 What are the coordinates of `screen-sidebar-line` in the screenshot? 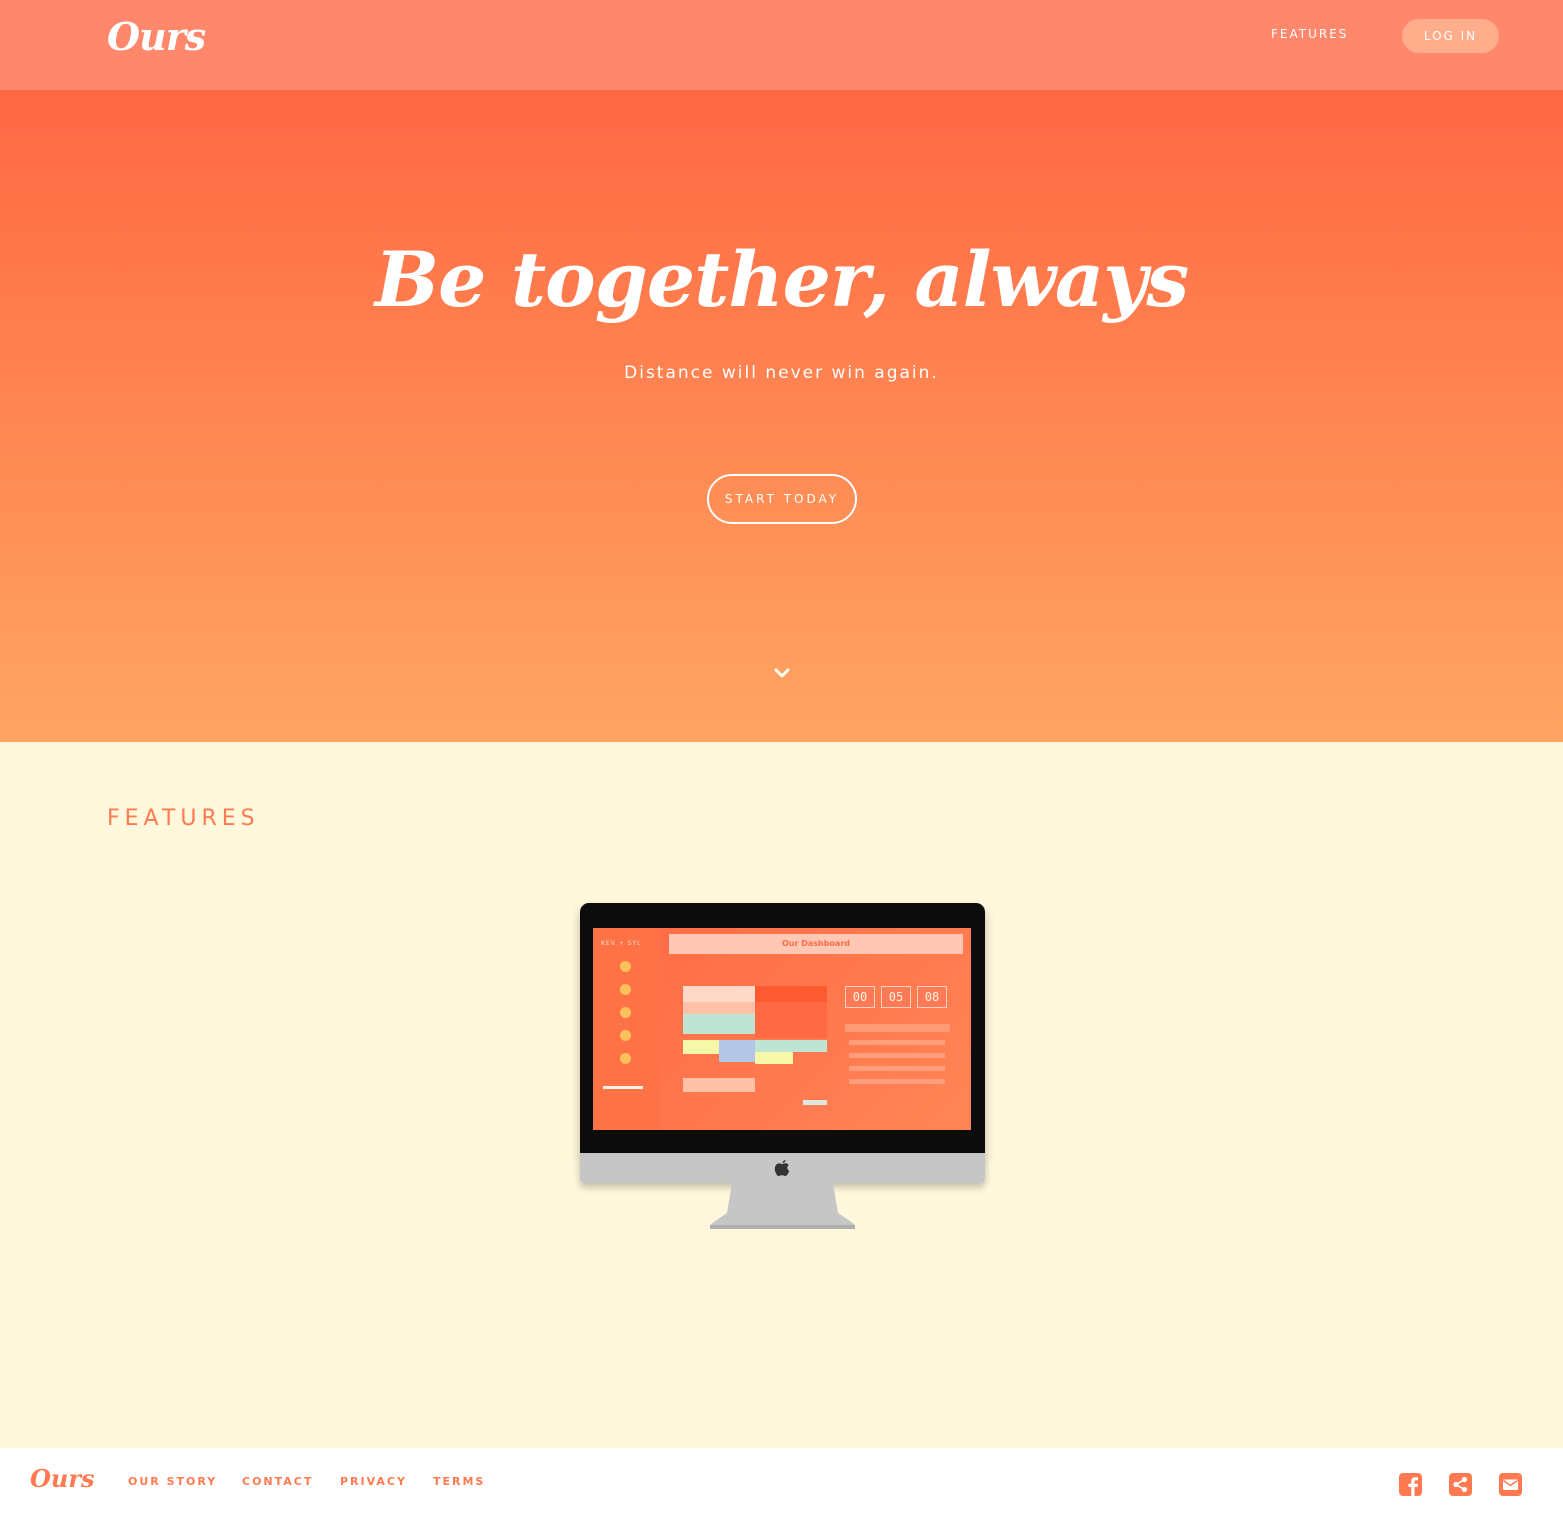 It's located at (623, 1087).